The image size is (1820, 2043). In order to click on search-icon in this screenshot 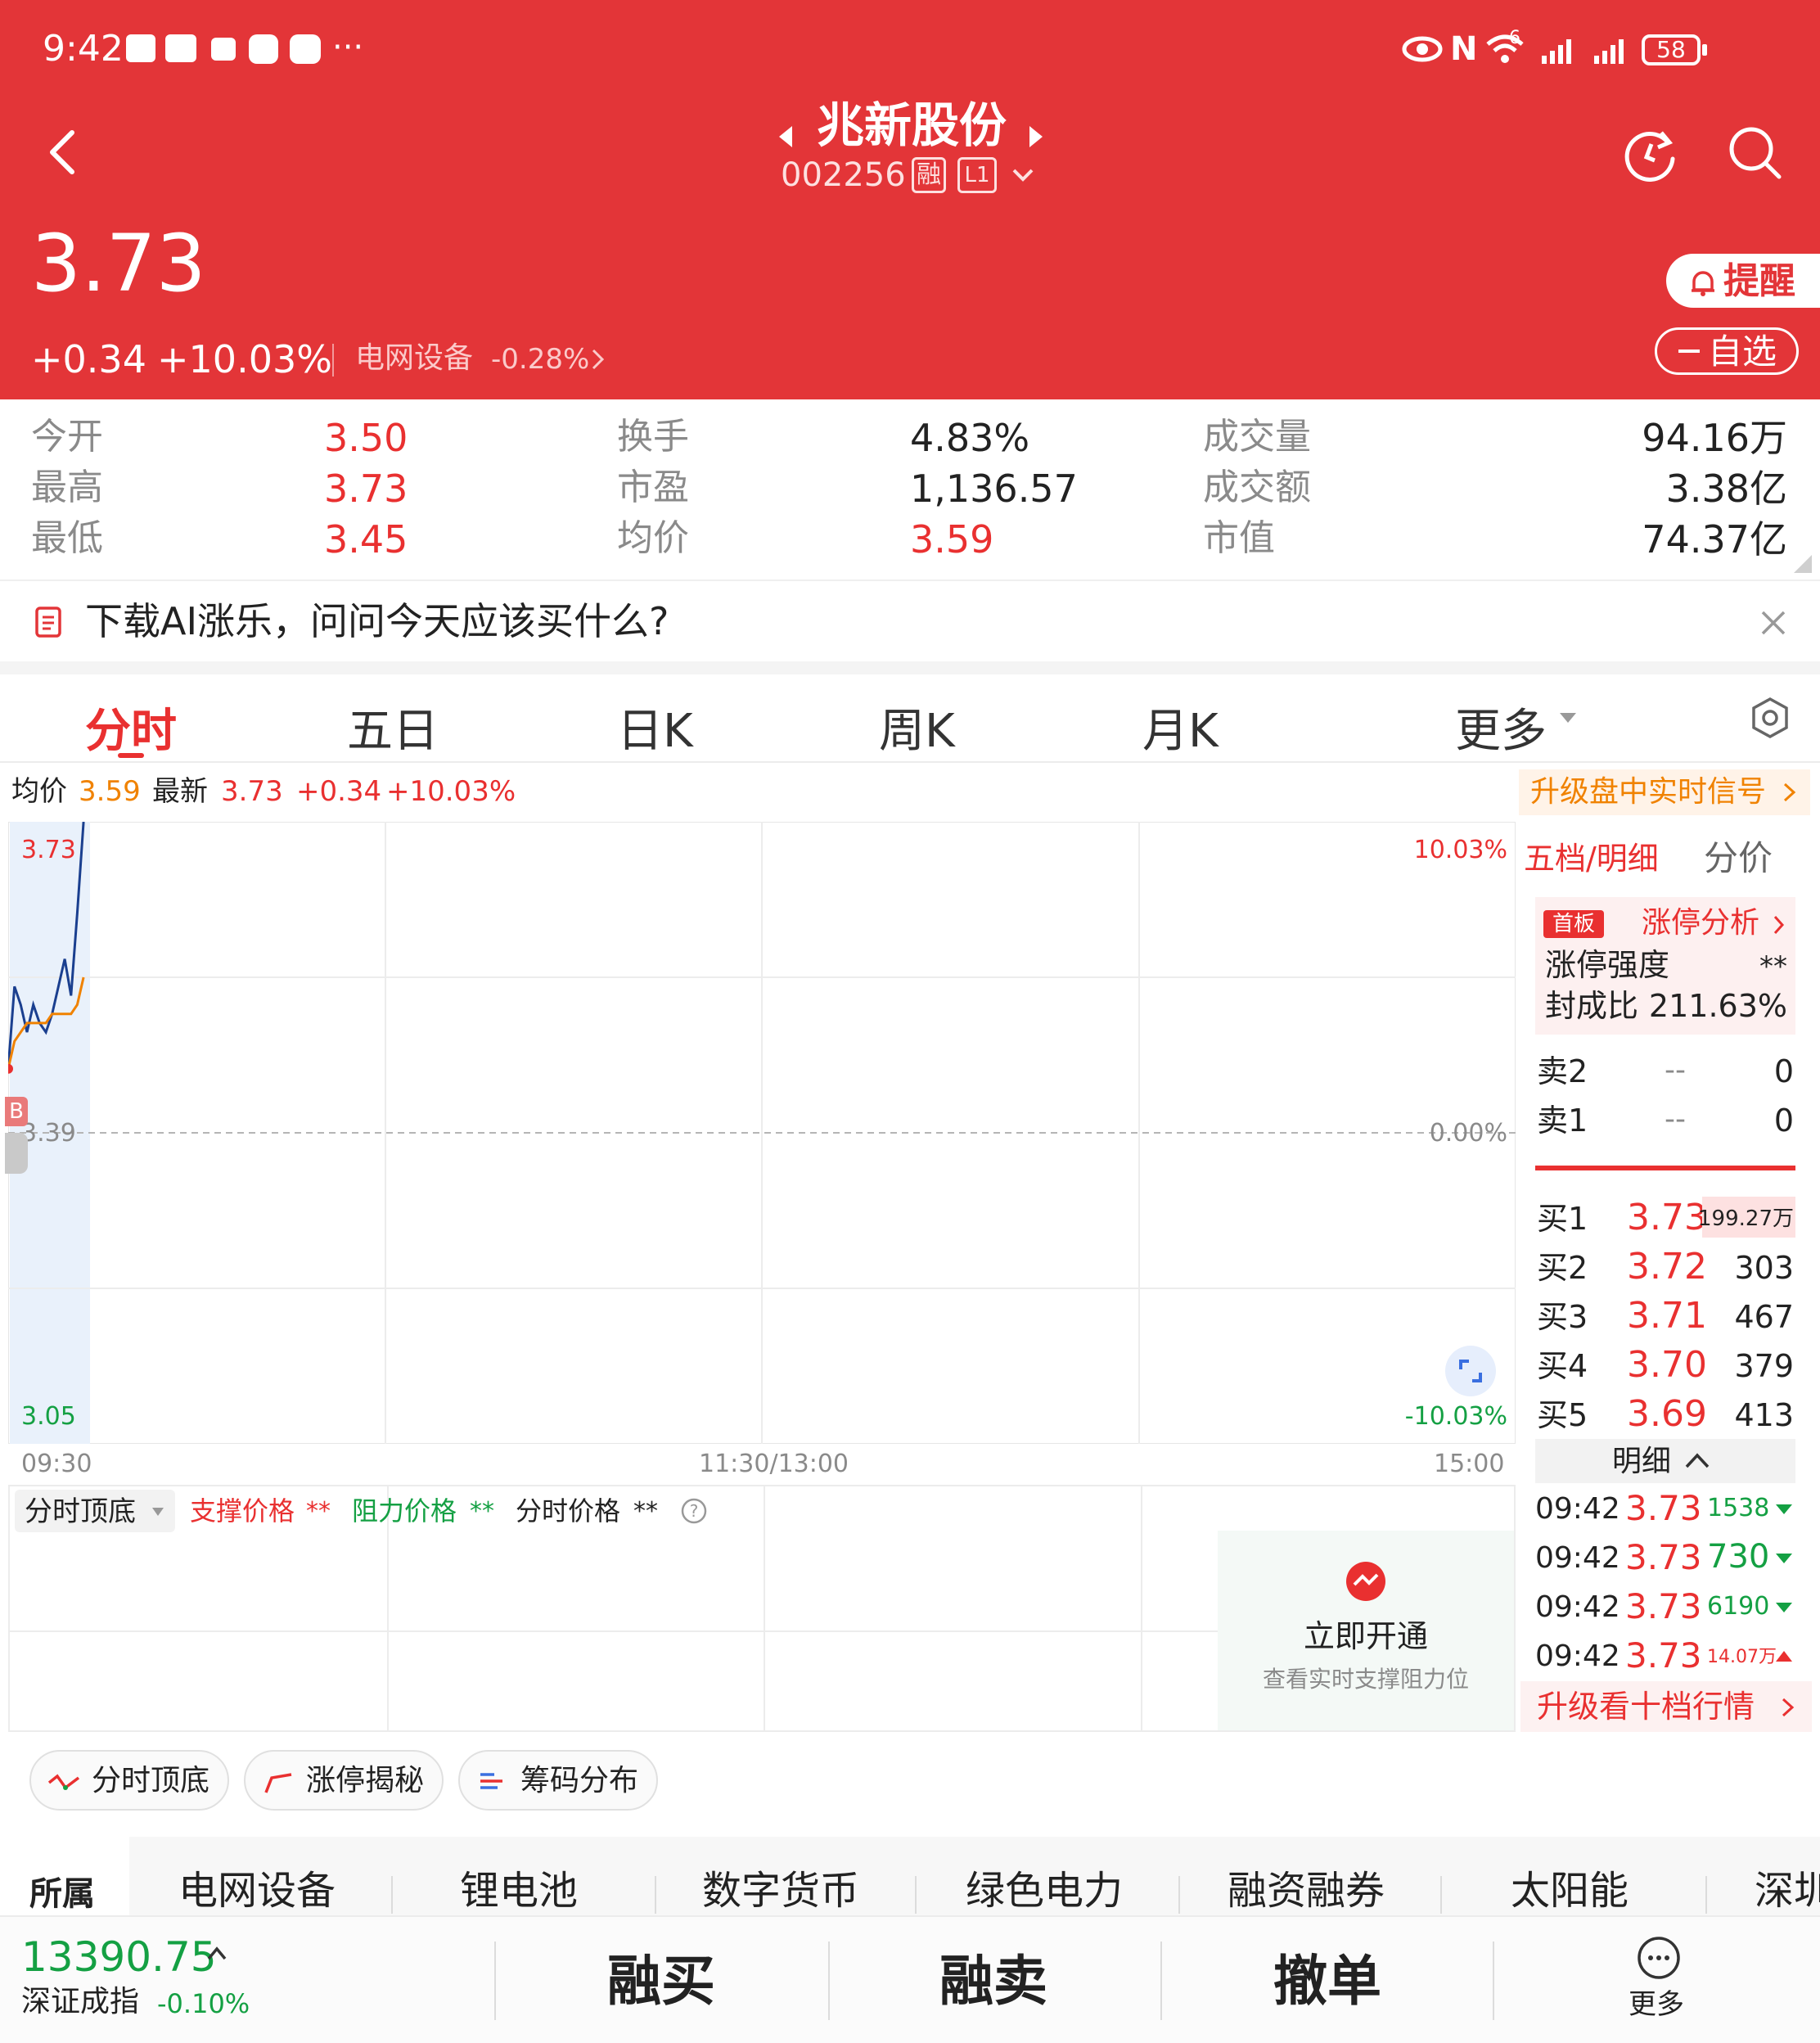, I will do `click(1755, 153)`.